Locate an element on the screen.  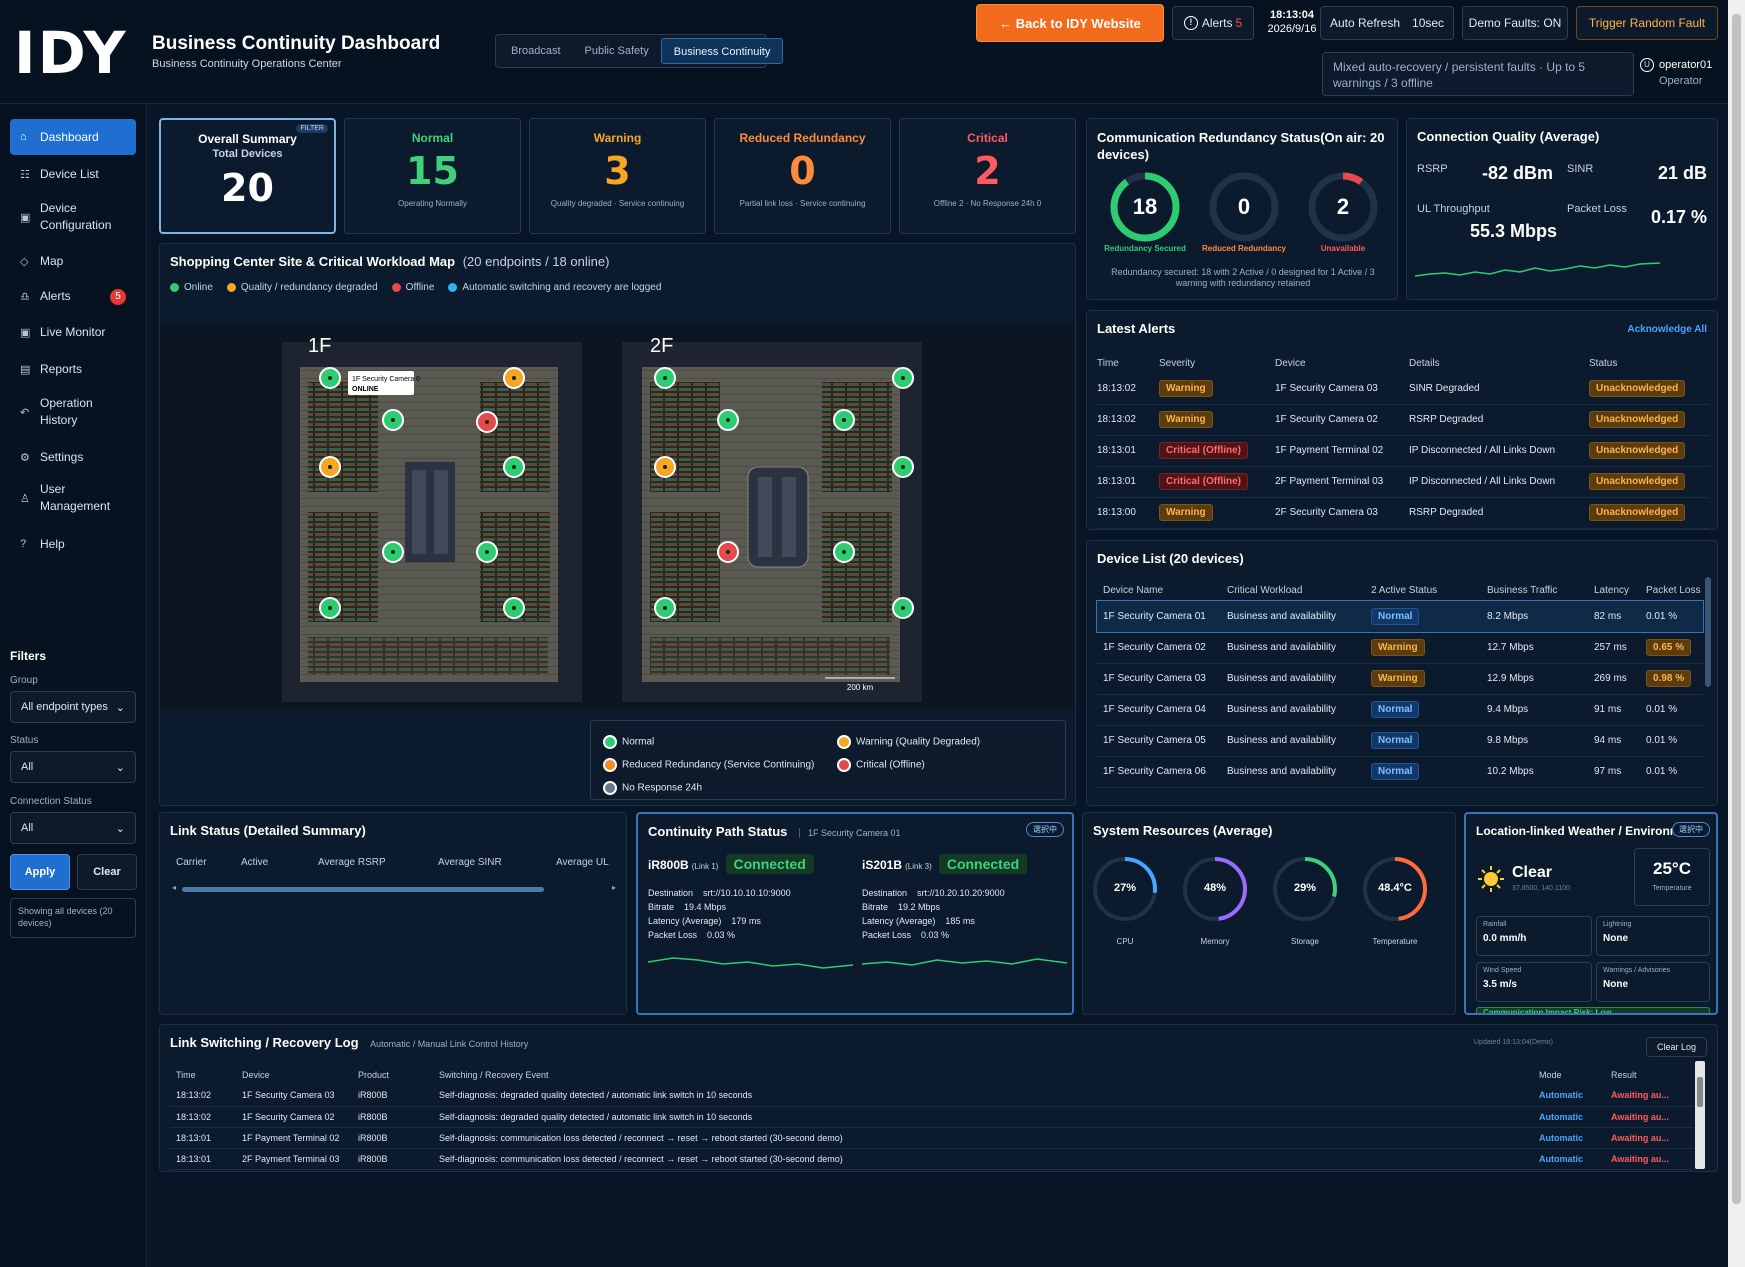
temperature-label: Temperature is located at coordinates (1672, 888).